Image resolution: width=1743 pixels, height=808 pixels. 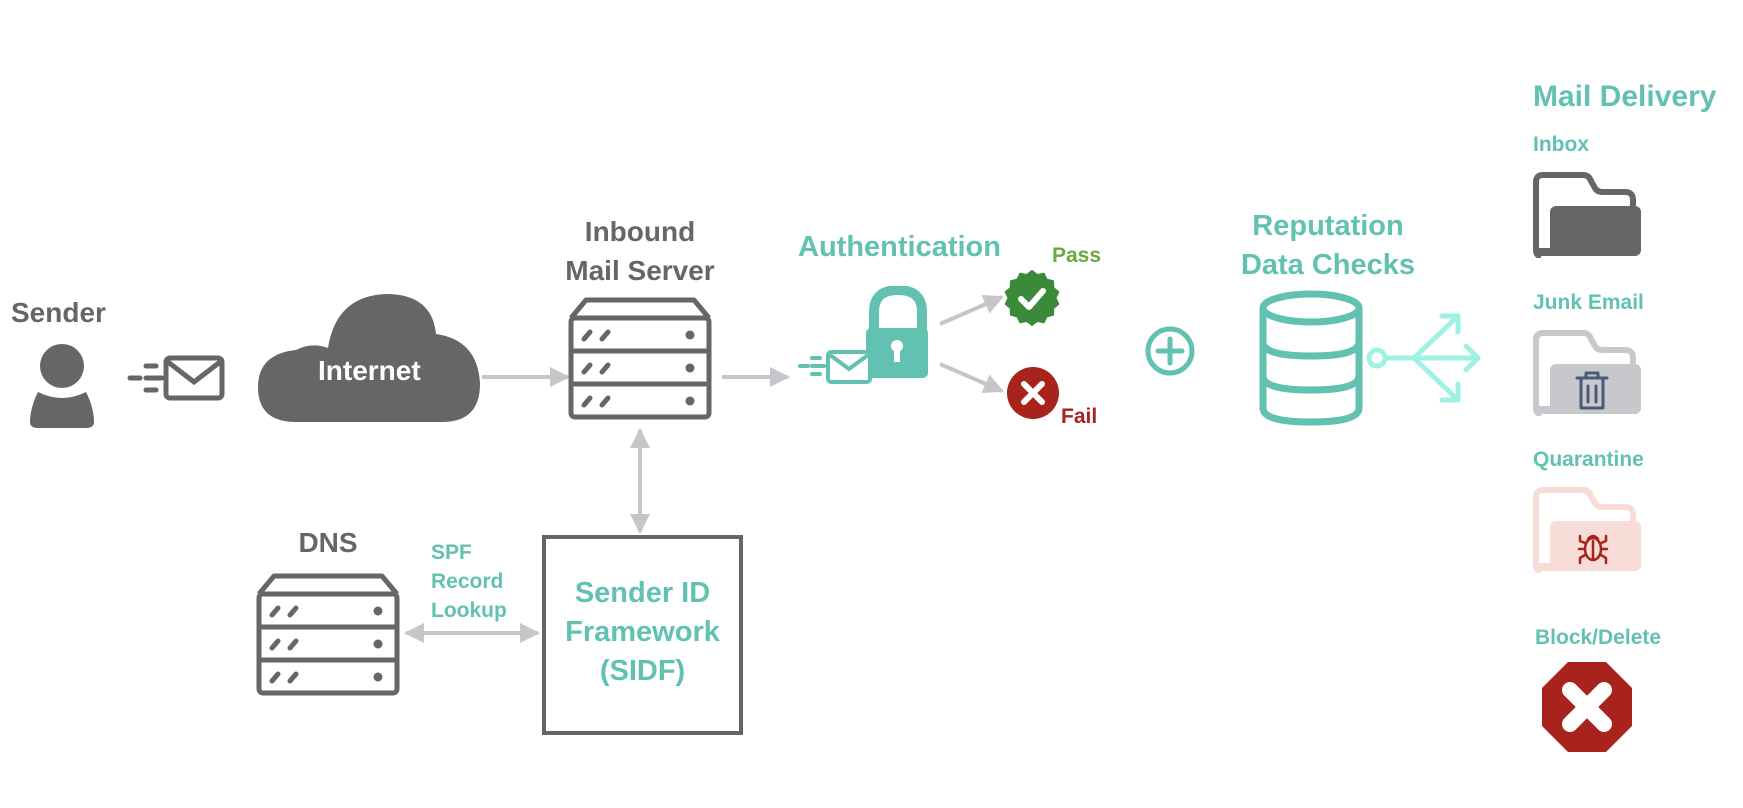 I want to click on spf-line1: SPF, so click(x=451, y=552).